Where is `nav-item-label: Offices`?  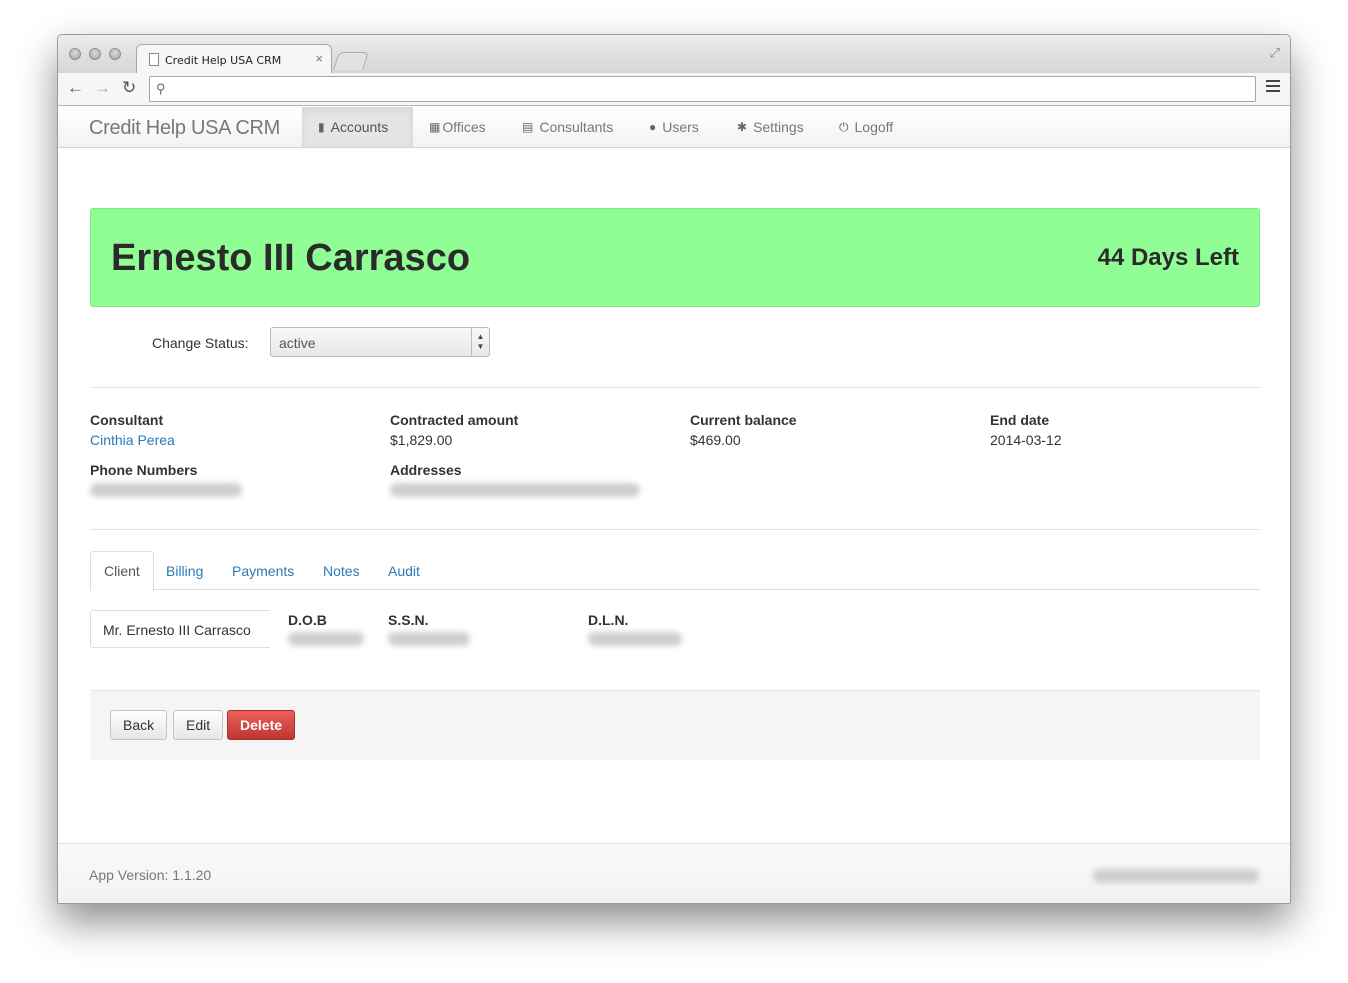
nav-item-label: Offices is located at coordinates (464, 127).